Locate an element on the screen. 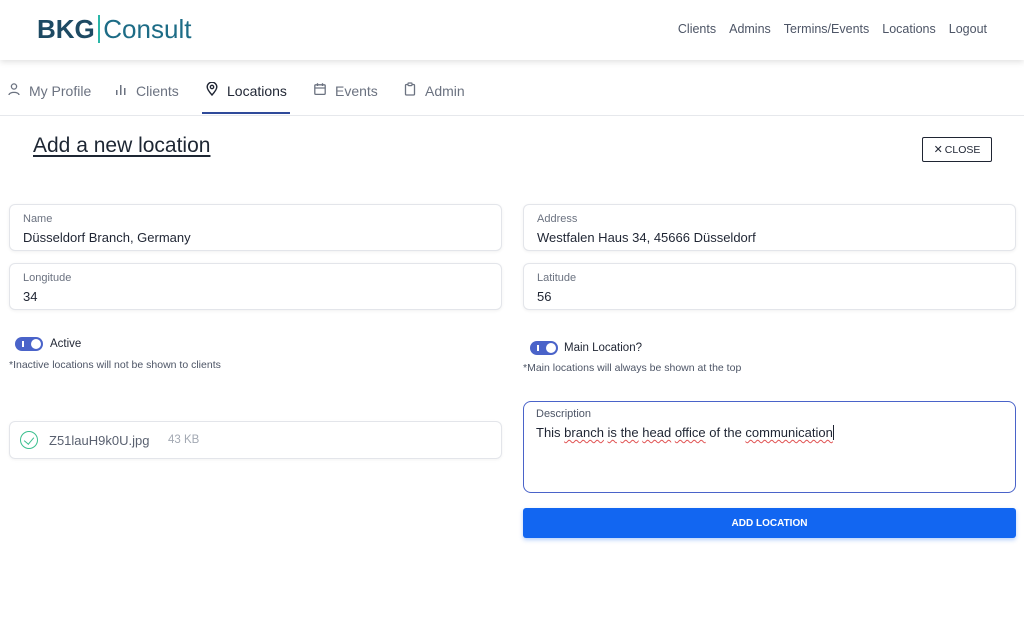 This screenshot has height=624, width=1024. text-cursor is located at coordinates (833, 432).